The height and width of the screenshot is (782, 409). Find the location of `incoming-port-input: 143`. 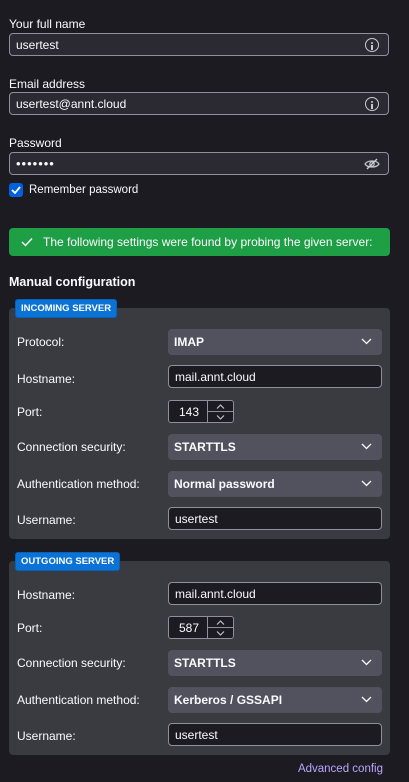

incoming-port-input: 143 is located at coordinates (201, 411).